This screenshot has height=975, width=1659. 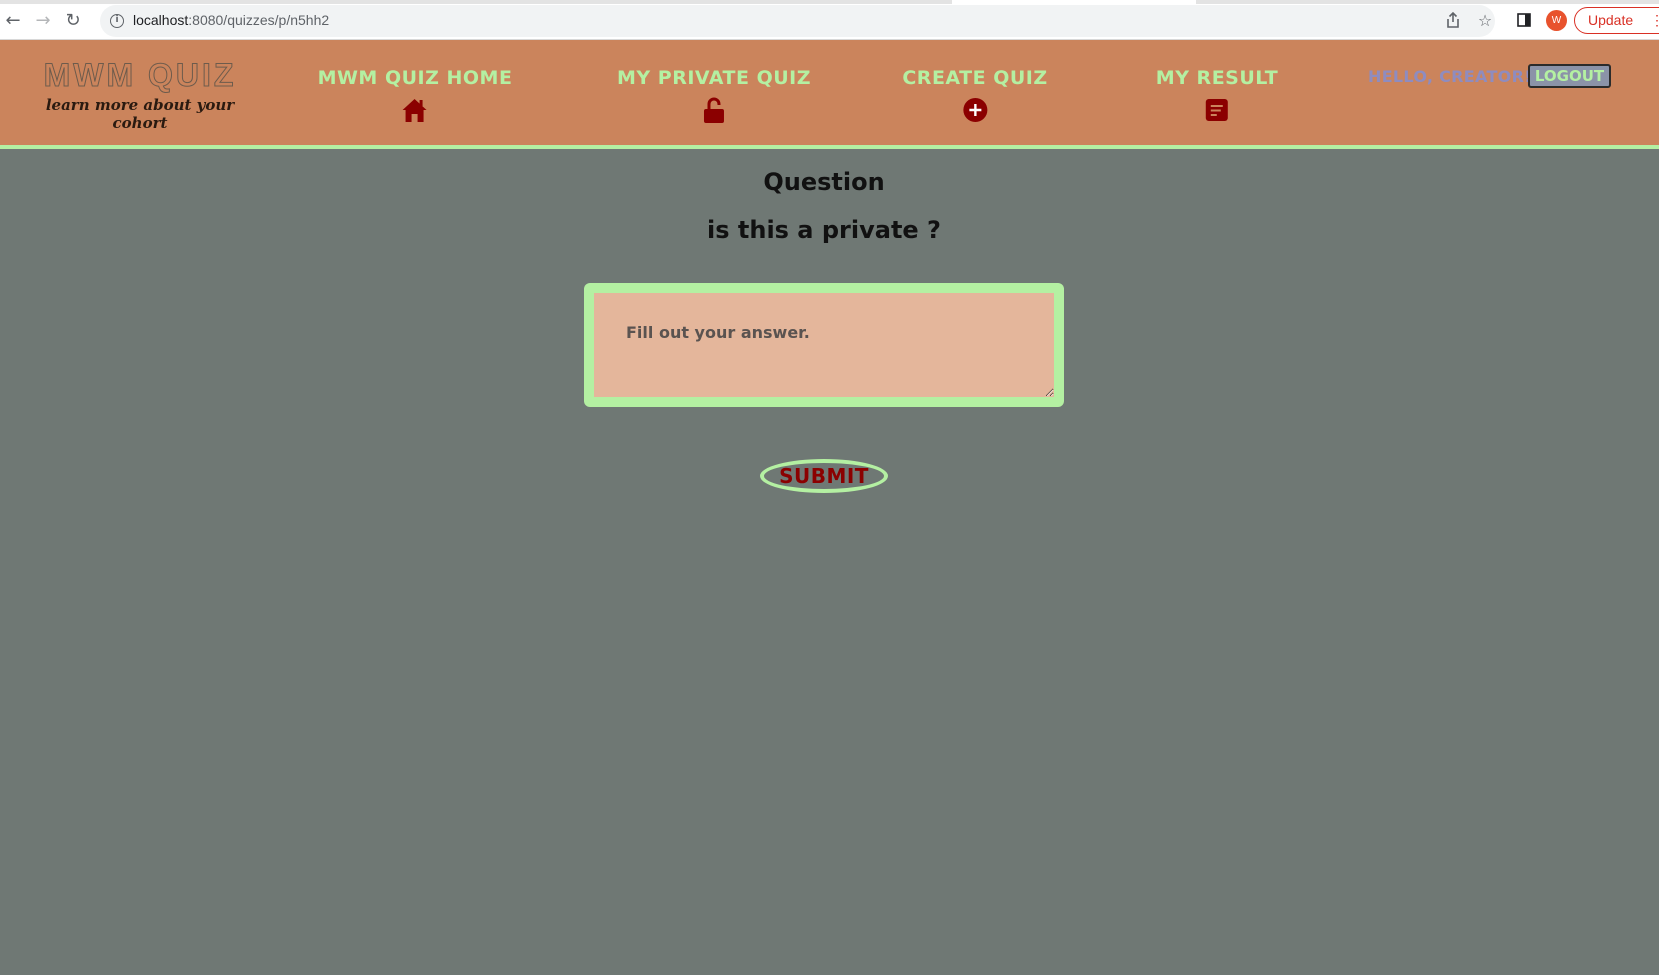 I want to click on logout-button: LOGOUT, so click(x=1569, y=76).